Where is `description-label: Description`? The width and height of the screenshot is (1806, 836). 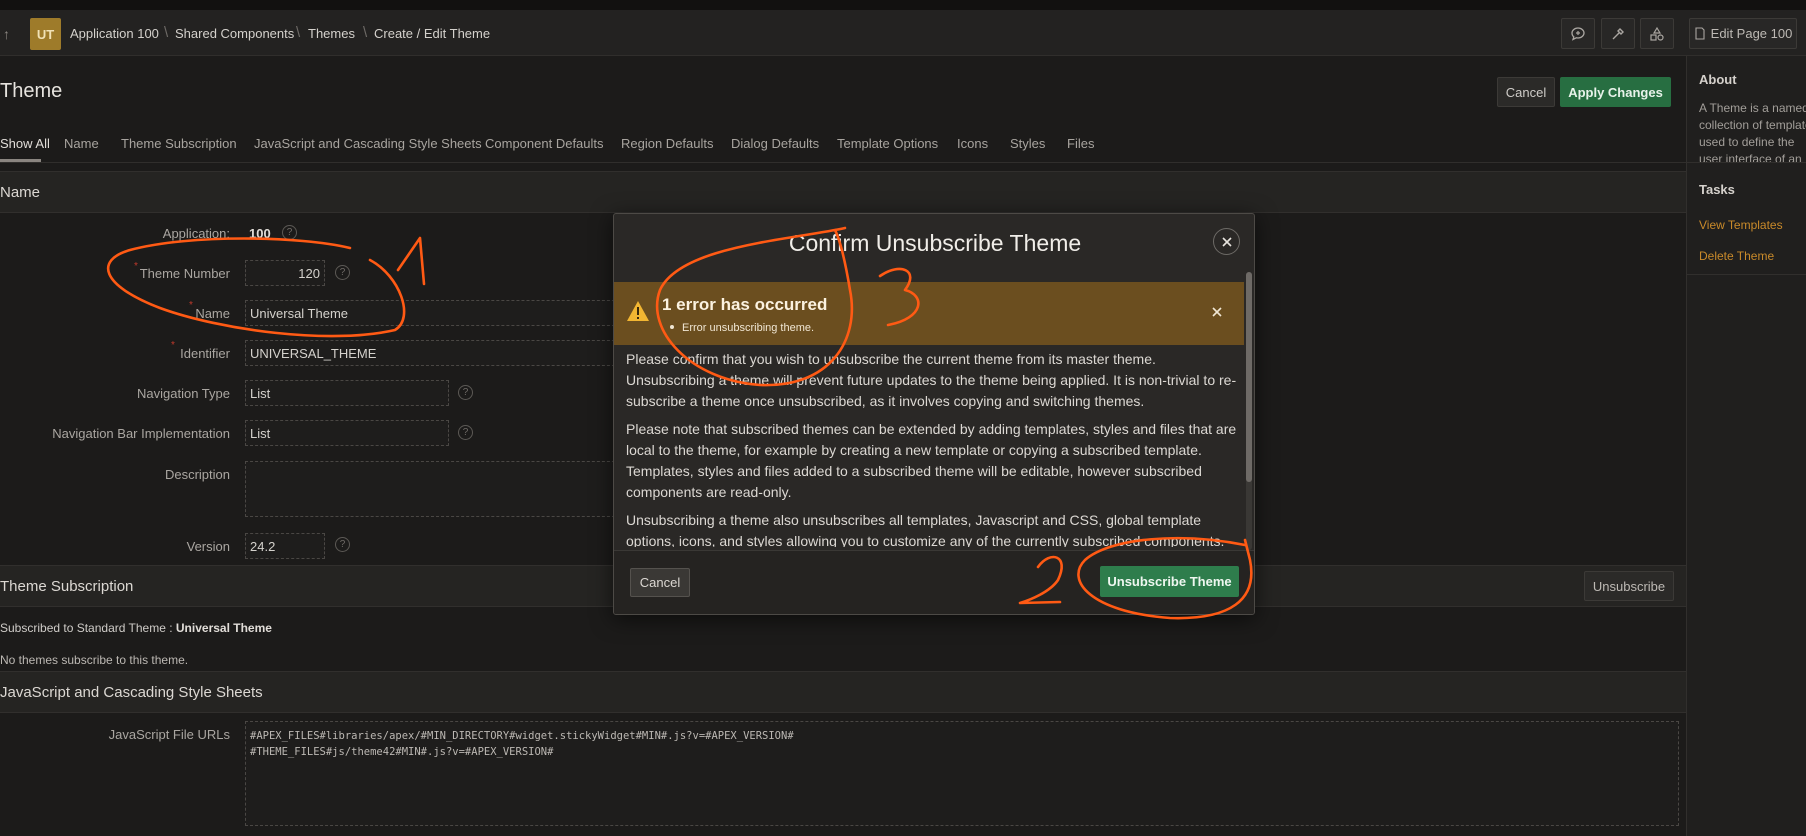 description-label: Description is located at coordinates (197, 474).